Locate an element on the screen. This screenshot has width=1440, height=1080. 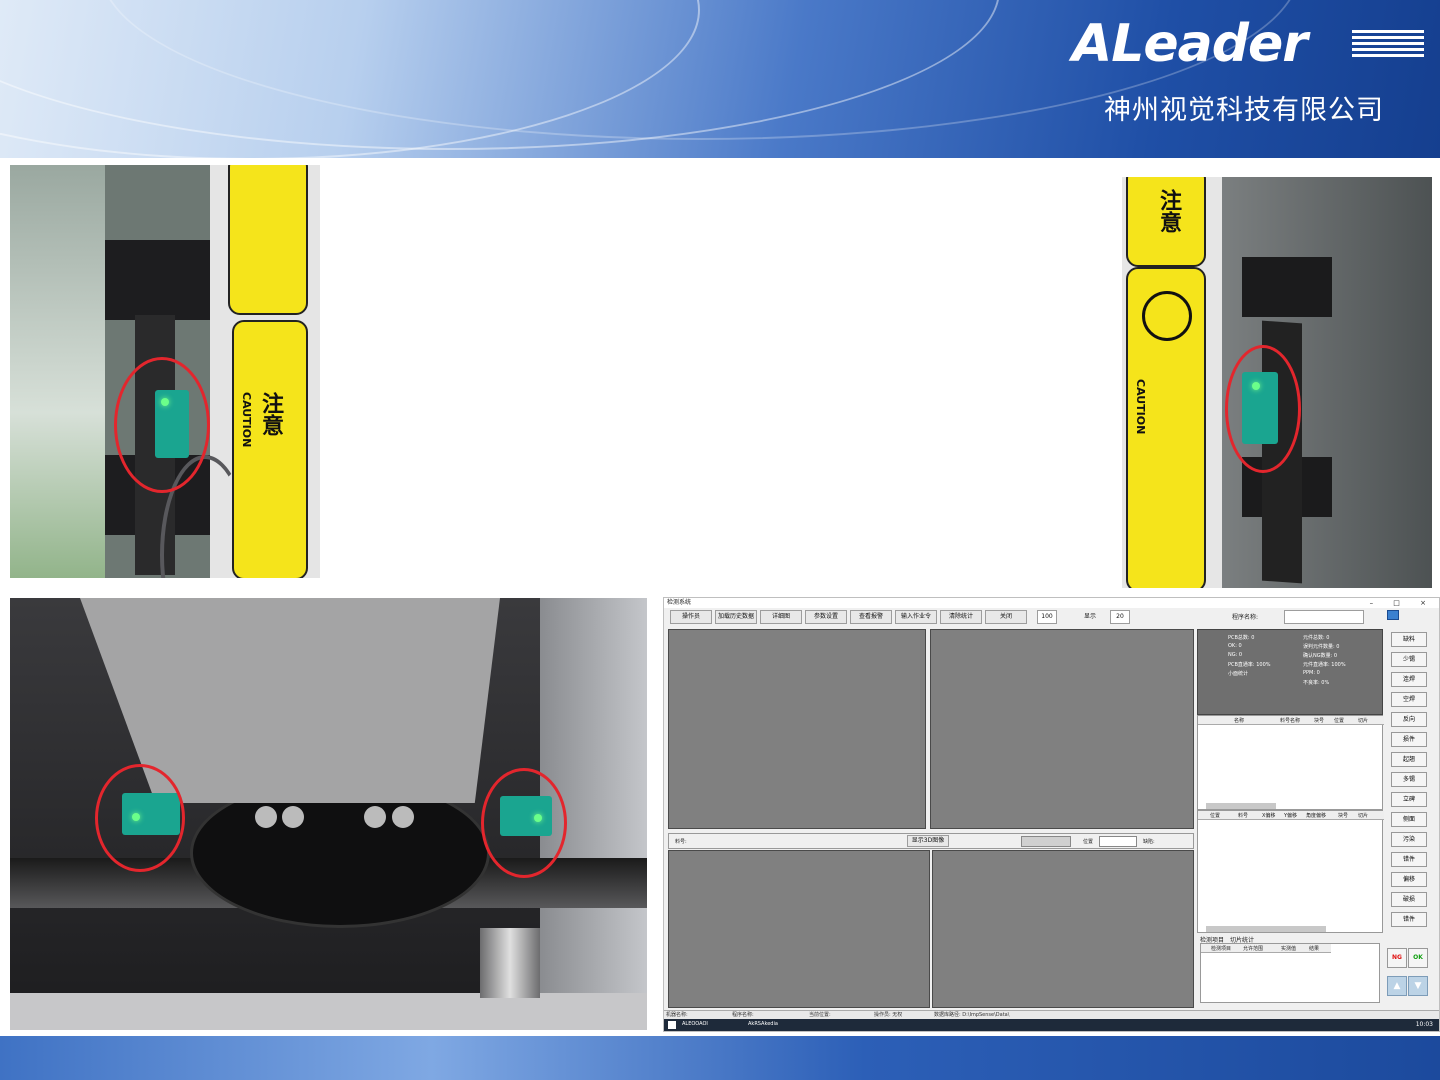
status-operator: 操作员: 无权 is located at coordinates (888, 1015).